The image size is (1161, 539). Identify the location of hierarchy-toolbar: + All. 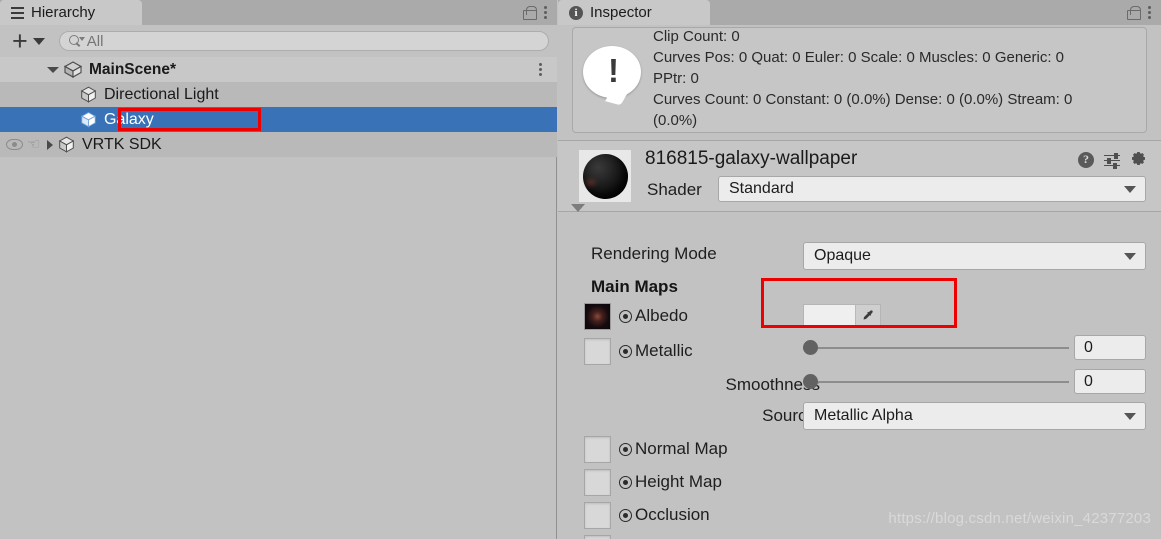
(278, 41).